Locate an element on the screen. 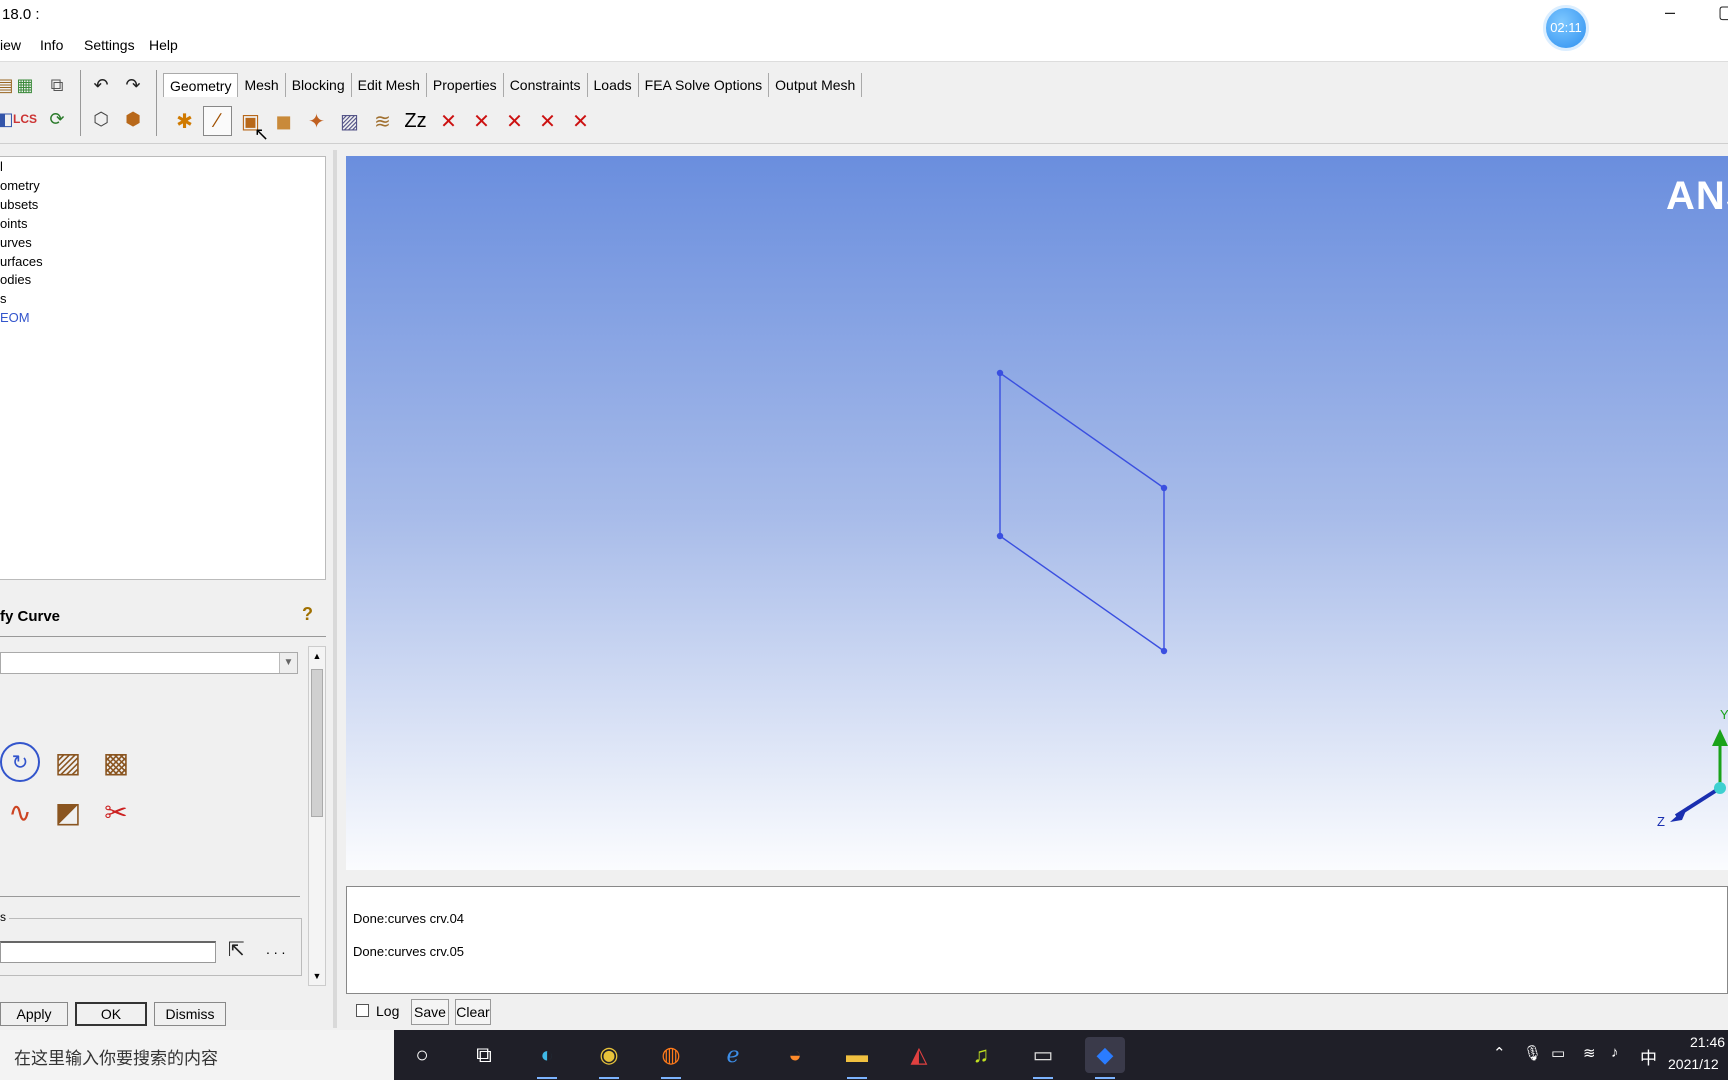 This screenshot has width=1728, height=1080. delete-surface-icon: ✕ is located at coordinates (514, 121).